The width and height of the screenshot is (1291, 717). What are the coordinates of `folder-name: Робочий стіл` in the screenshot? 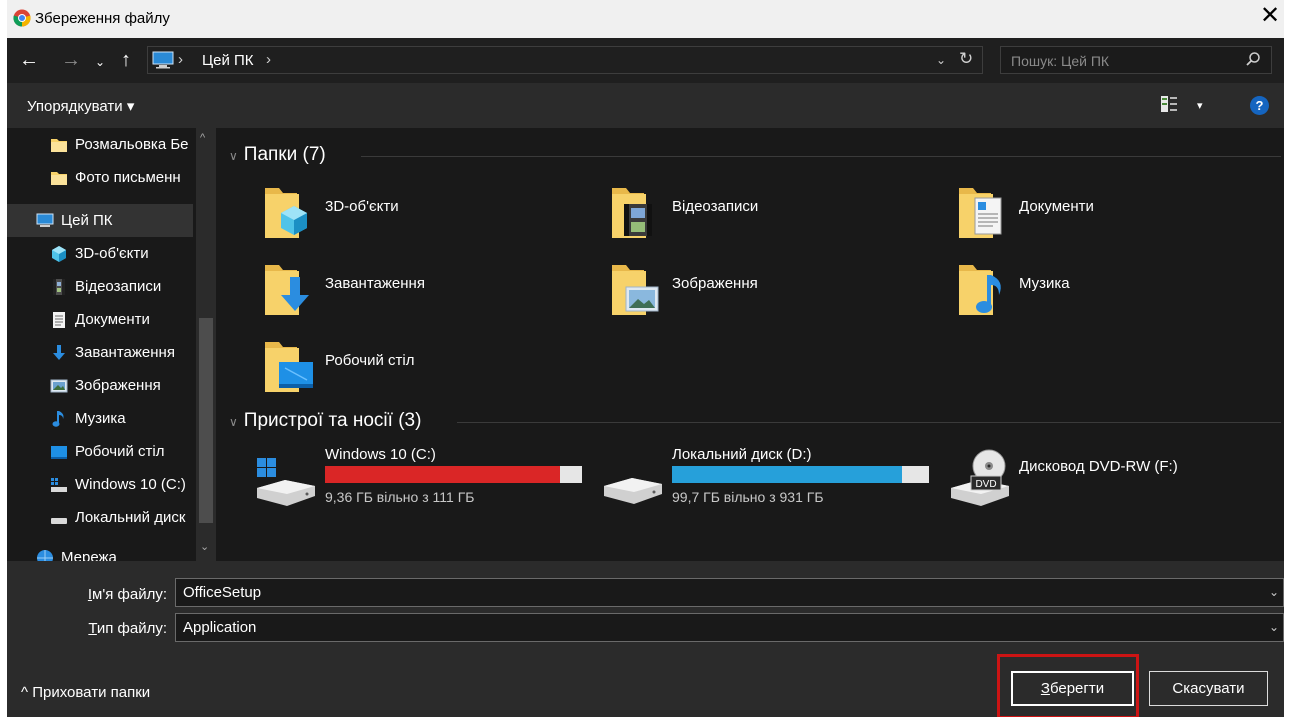 It's located at (370, 360).